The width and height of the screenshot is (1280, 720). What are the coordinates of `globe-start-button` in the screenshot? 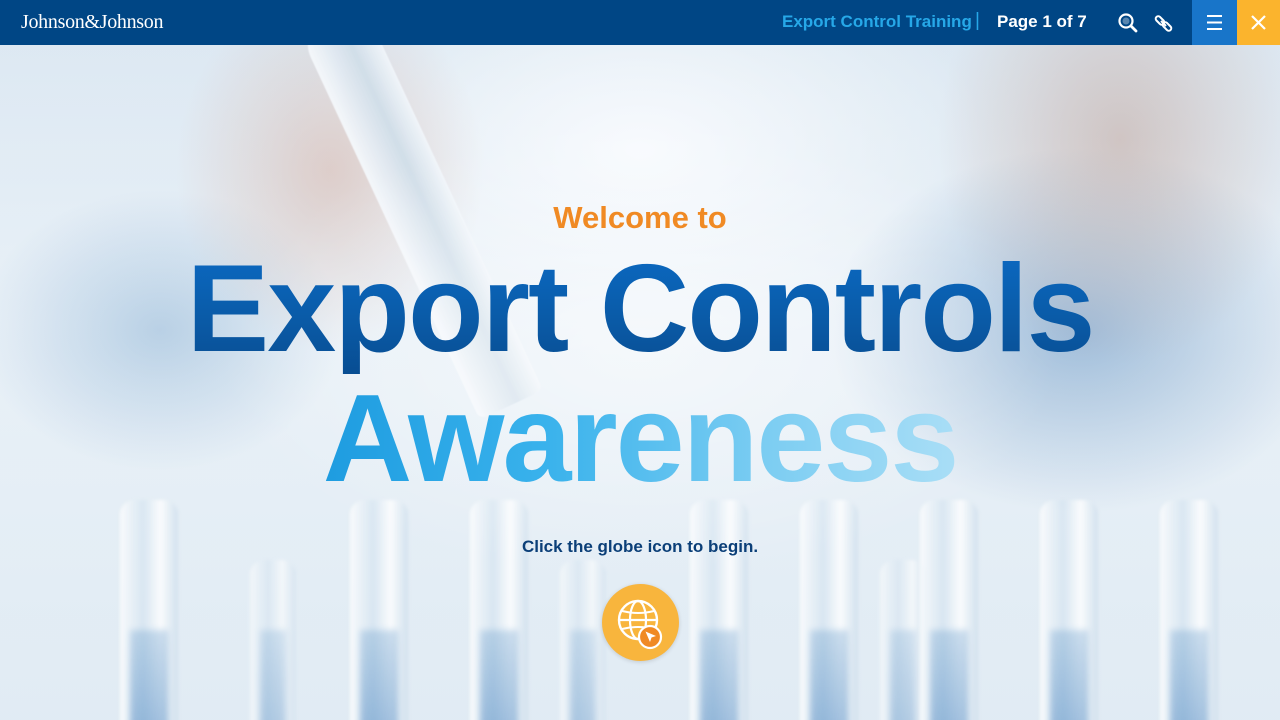 It's located at (640, 622).